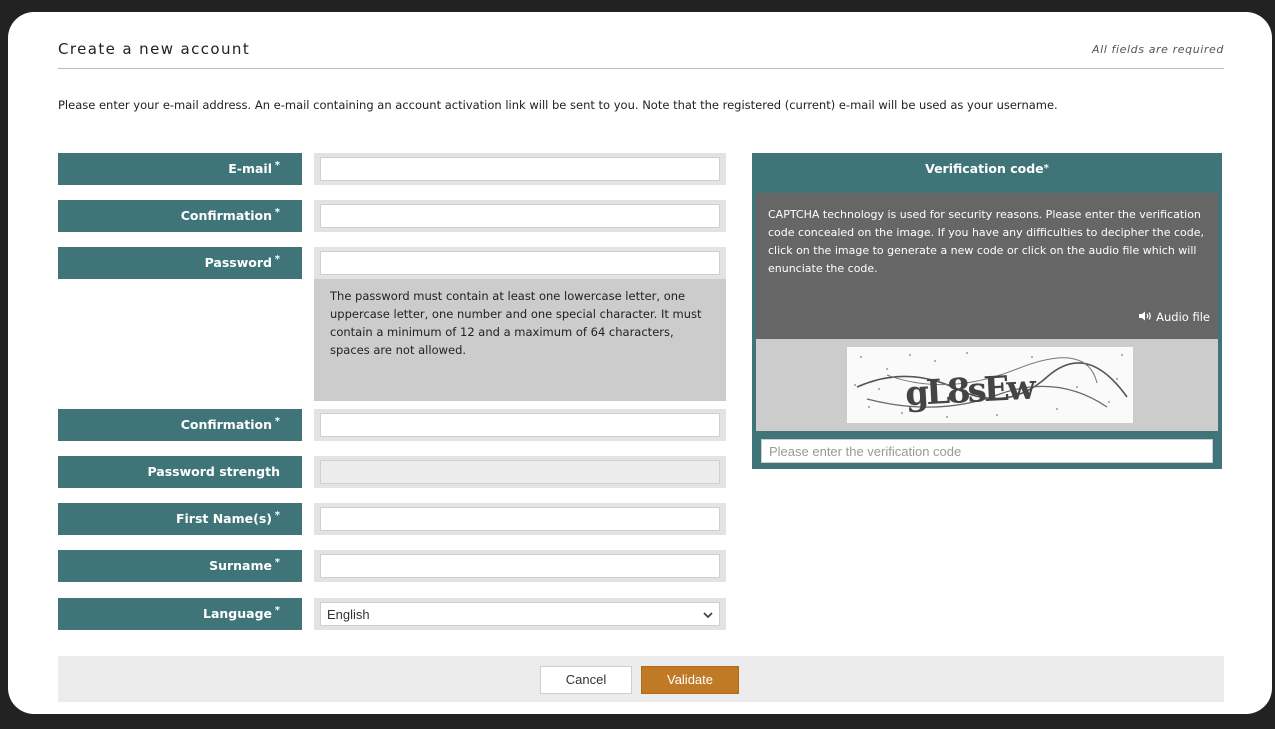  I want to click on first-name-label: First Name(s) *, so click(180, 519).